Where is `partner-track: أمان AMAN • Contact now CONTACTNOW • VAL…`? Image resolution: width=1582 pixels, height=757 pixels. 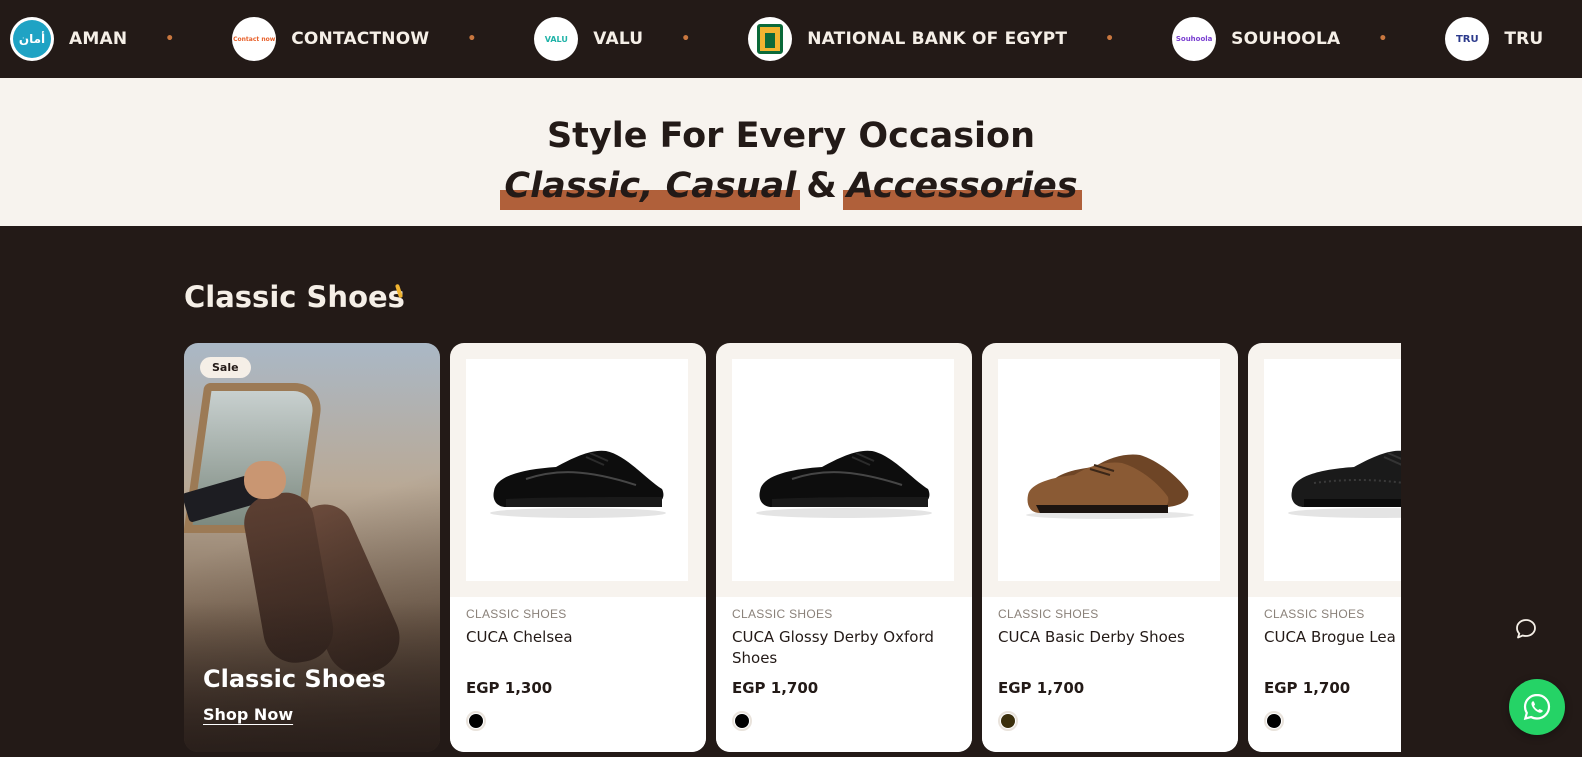 partner-track: أمان AMAN • Contact now CONTACTNOW • VAL… is located at coordinates (796, 39).